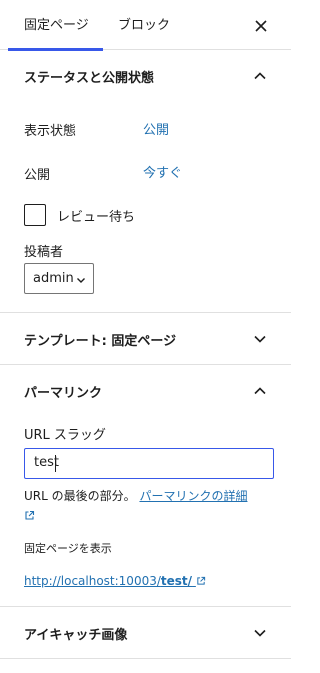  Describe the element at coordinates (145, 391) in the screenshot. I see `permalink-panel-header: パーマリンク` at that location.